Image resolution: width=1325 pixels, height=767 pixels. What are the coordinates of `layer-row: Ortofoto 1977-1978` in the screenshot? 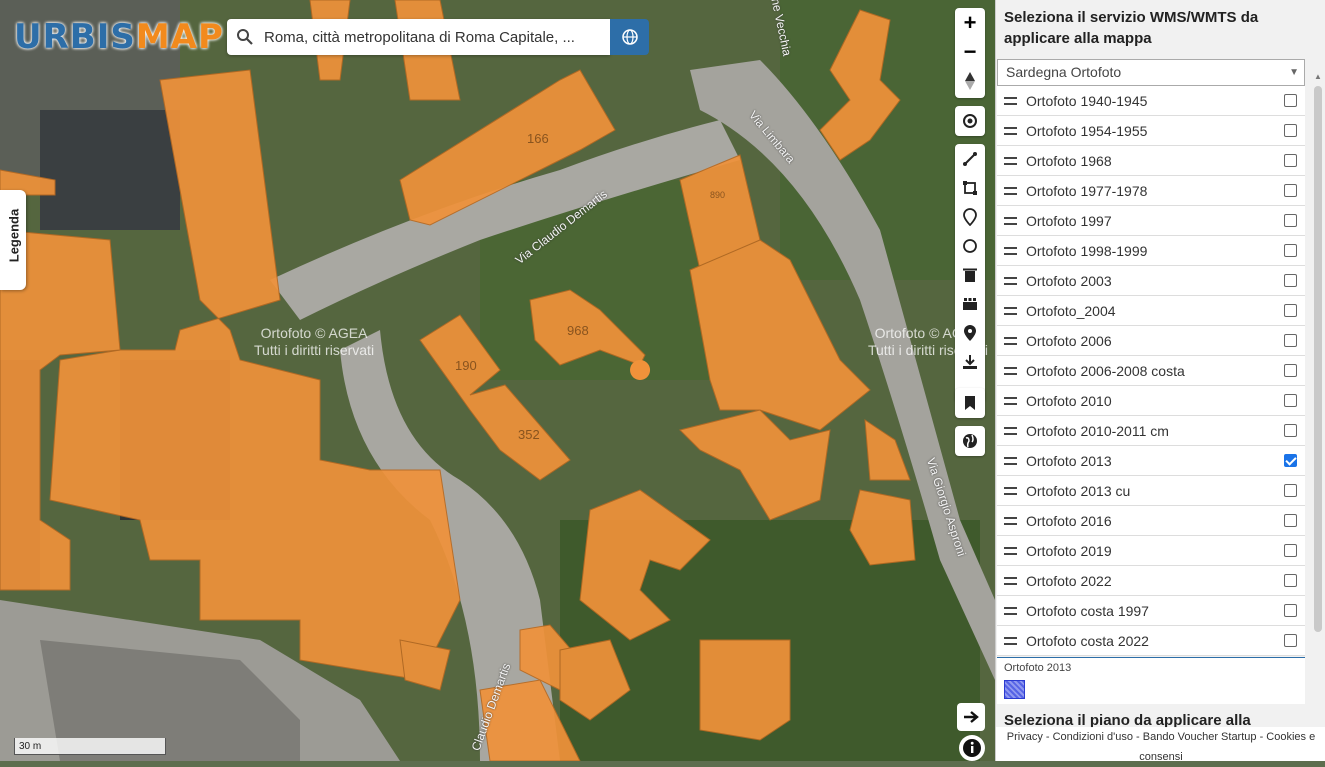 It's located at (1151, 191).